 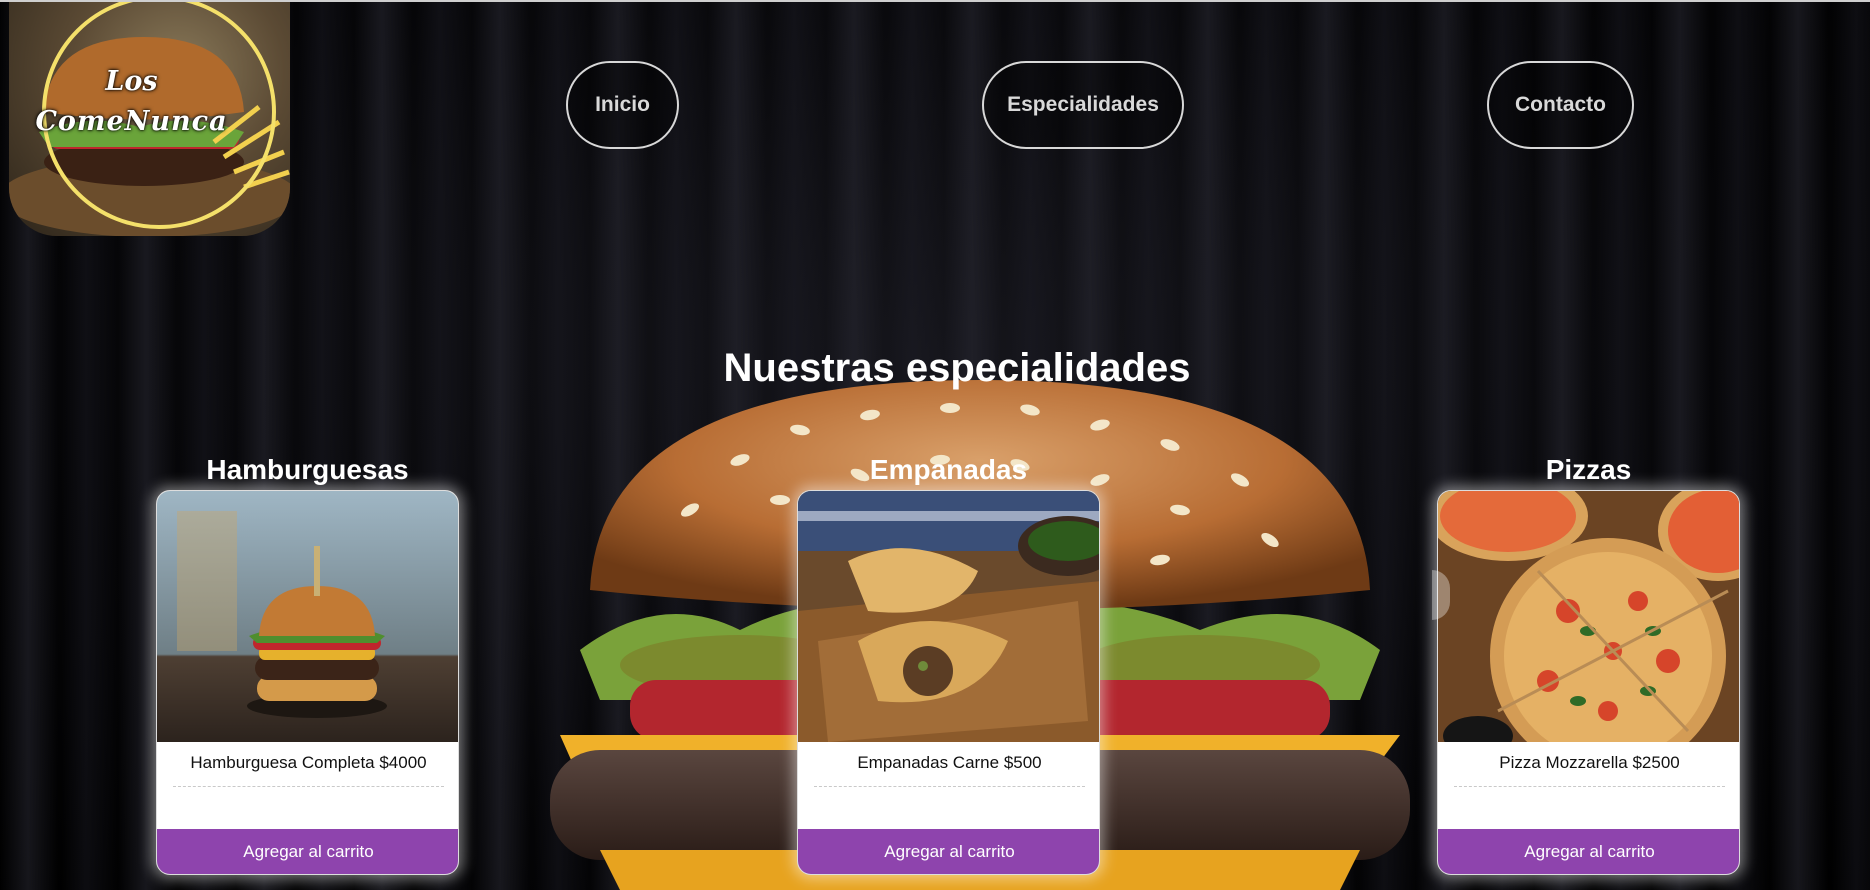 I want to click on section-title: Nuestras especialidades, so click(x=957, y=368).